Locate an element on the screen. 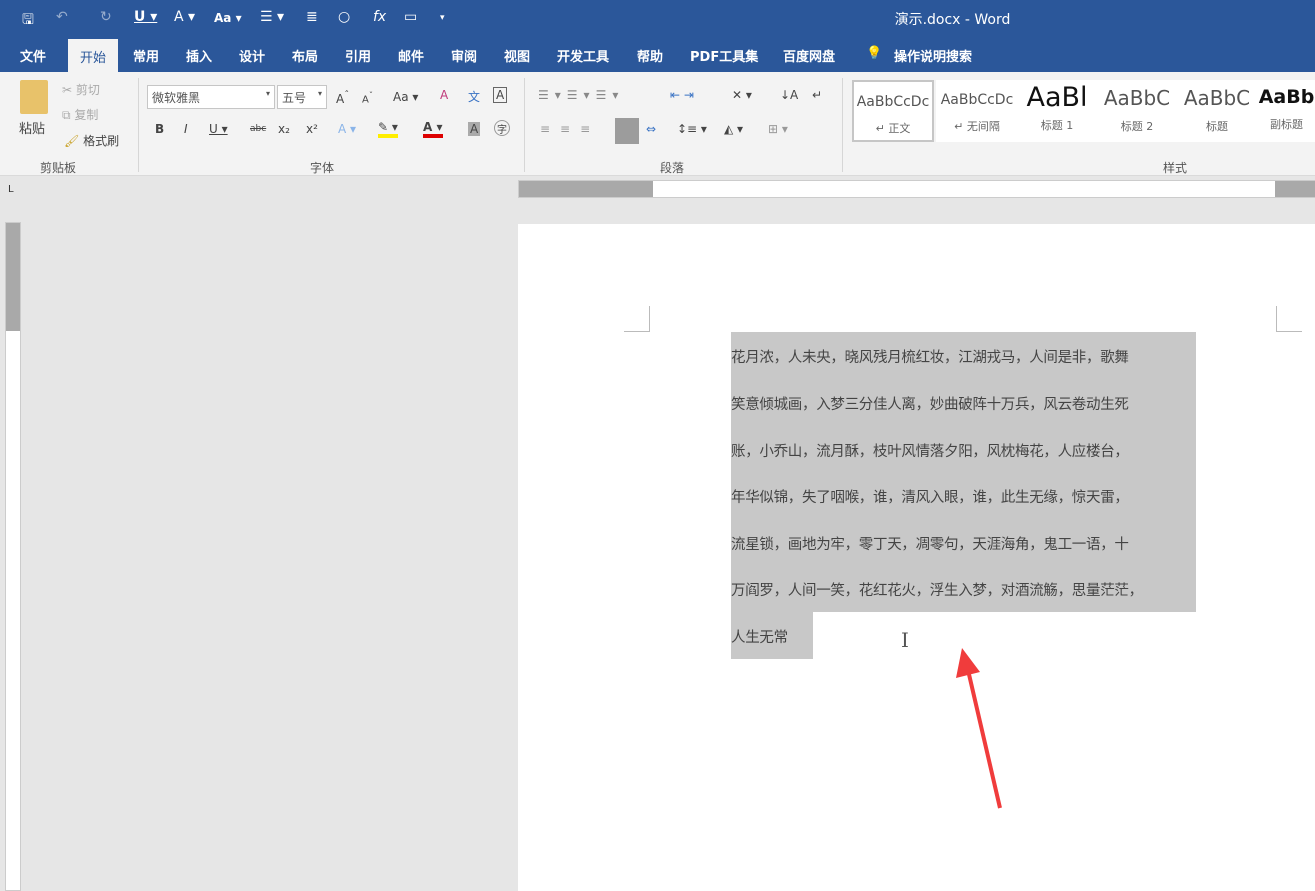  style-no-spacing: AaBbCcDc ↵ 无间隔 is located at coordinates (977, 111).